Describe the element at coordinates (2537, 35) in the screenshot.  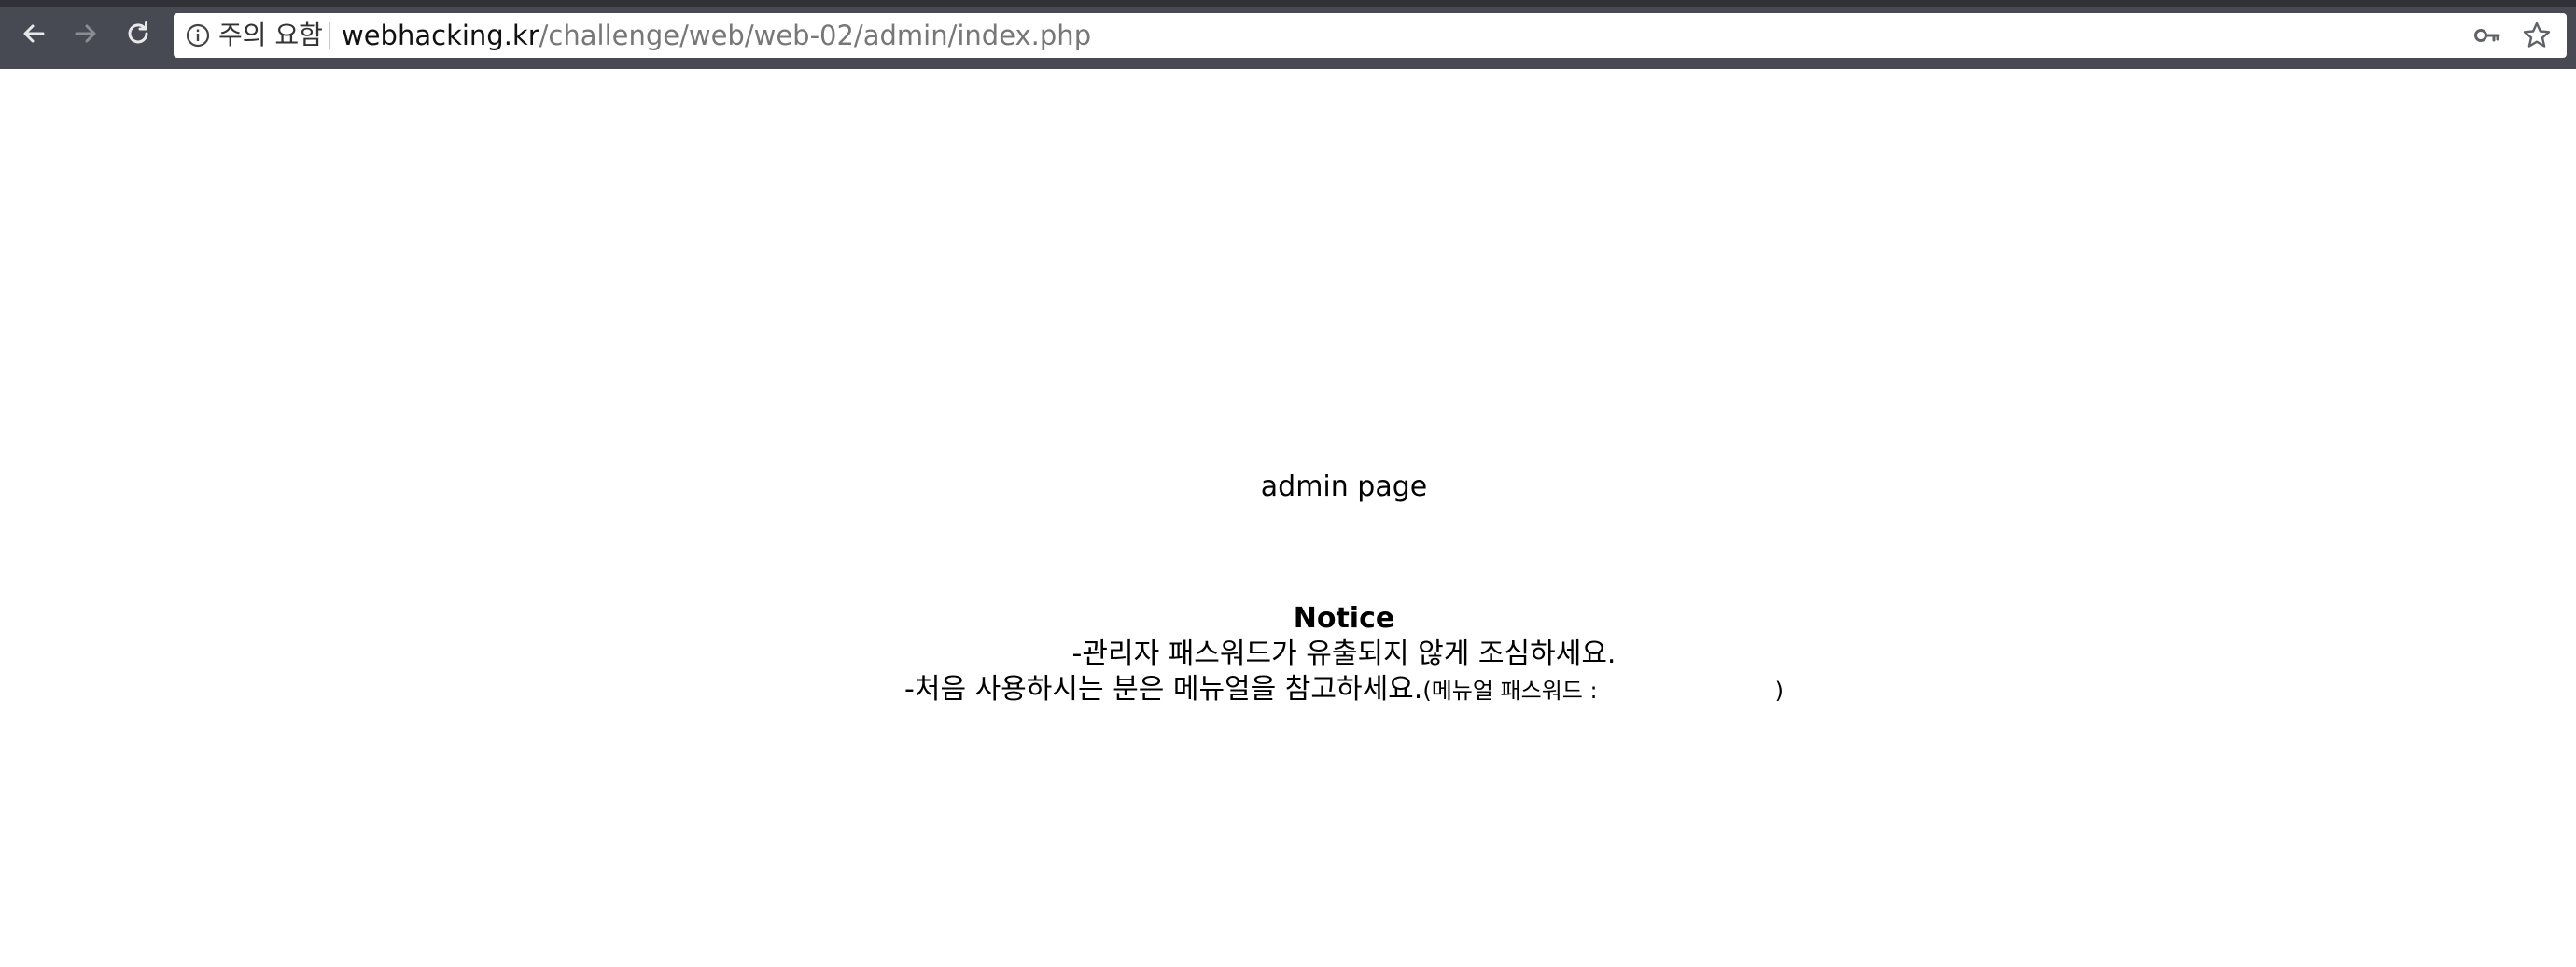
I see `star-icon` at that location.